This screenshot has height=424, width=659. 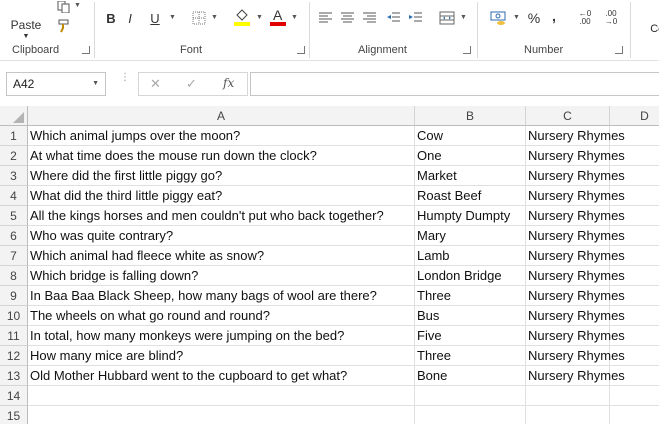 I want to click on row-header: 10, so click(x=14, y=316).